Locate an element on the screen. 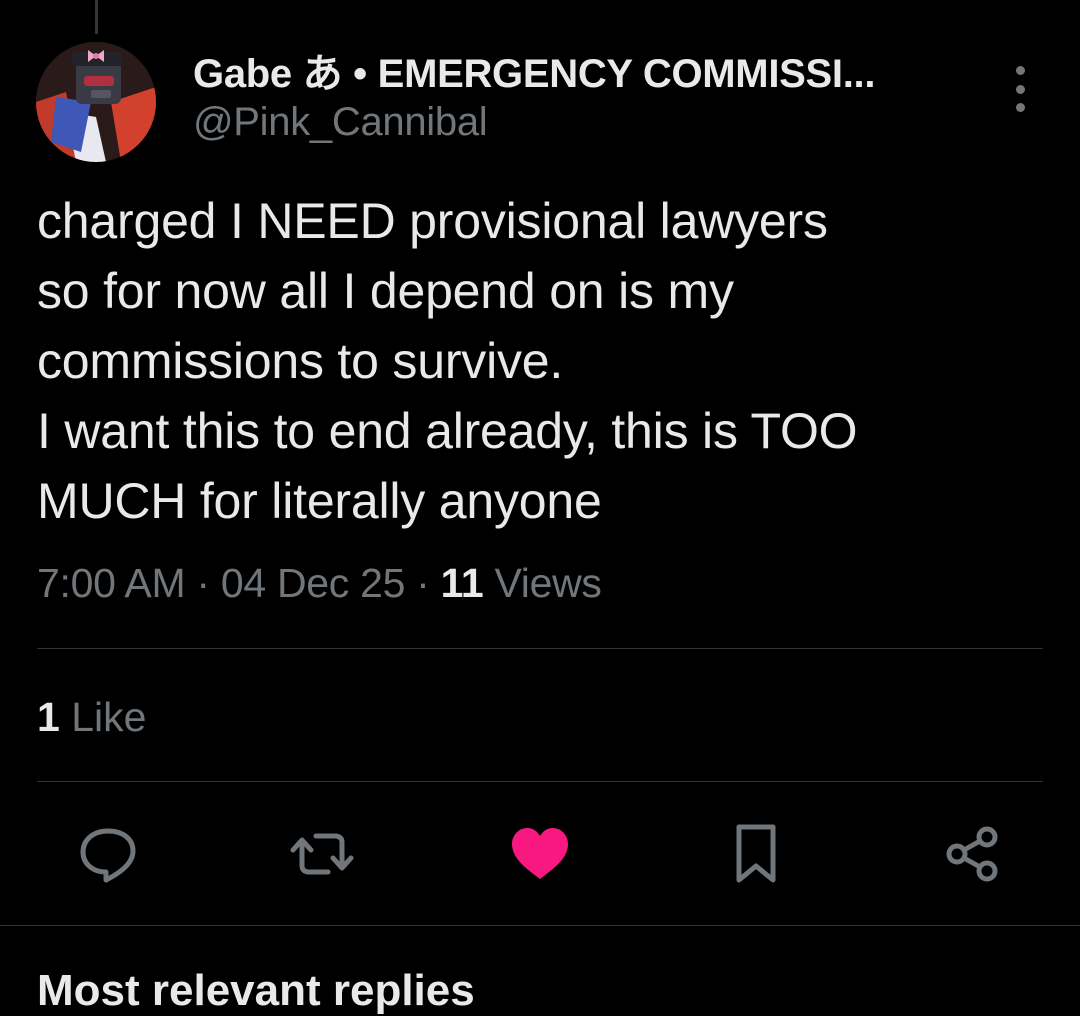 The image size is (1080, 1016). tweet-time: 7:00 AM is located at coordinates (111, 583).